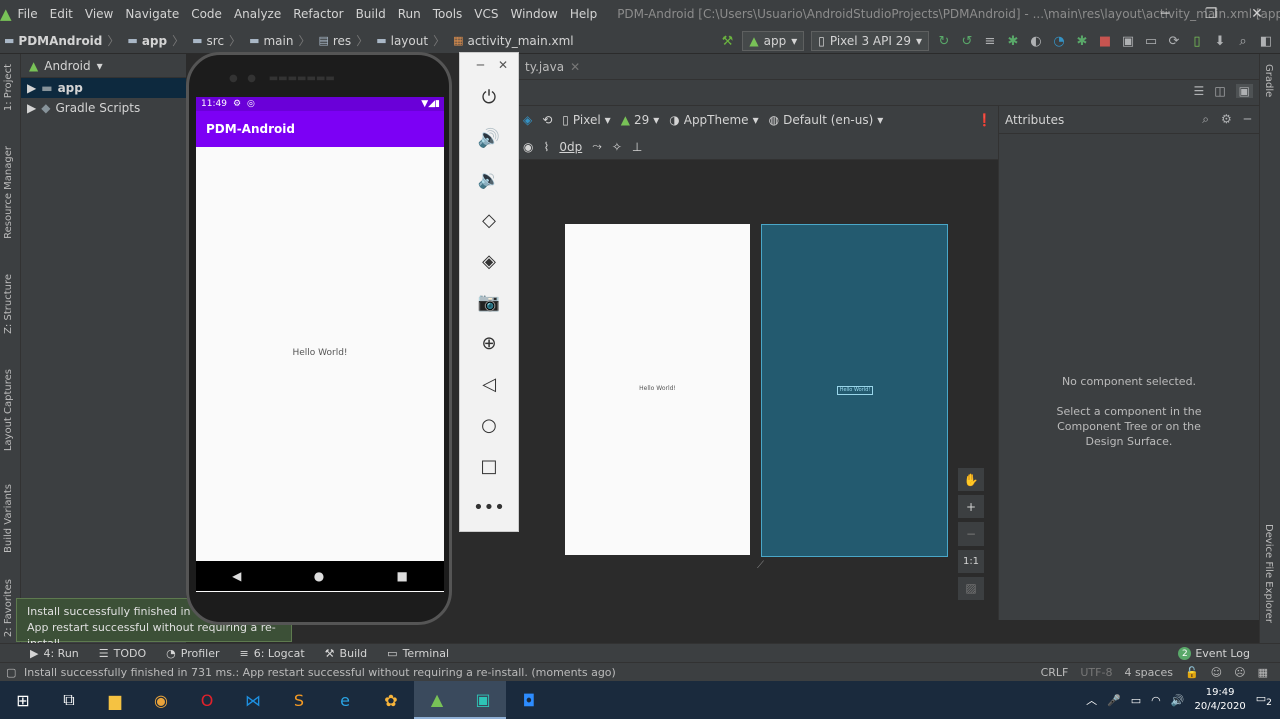  I want to click on sync-gradle-icon: ⟳, so click(1174, 41).